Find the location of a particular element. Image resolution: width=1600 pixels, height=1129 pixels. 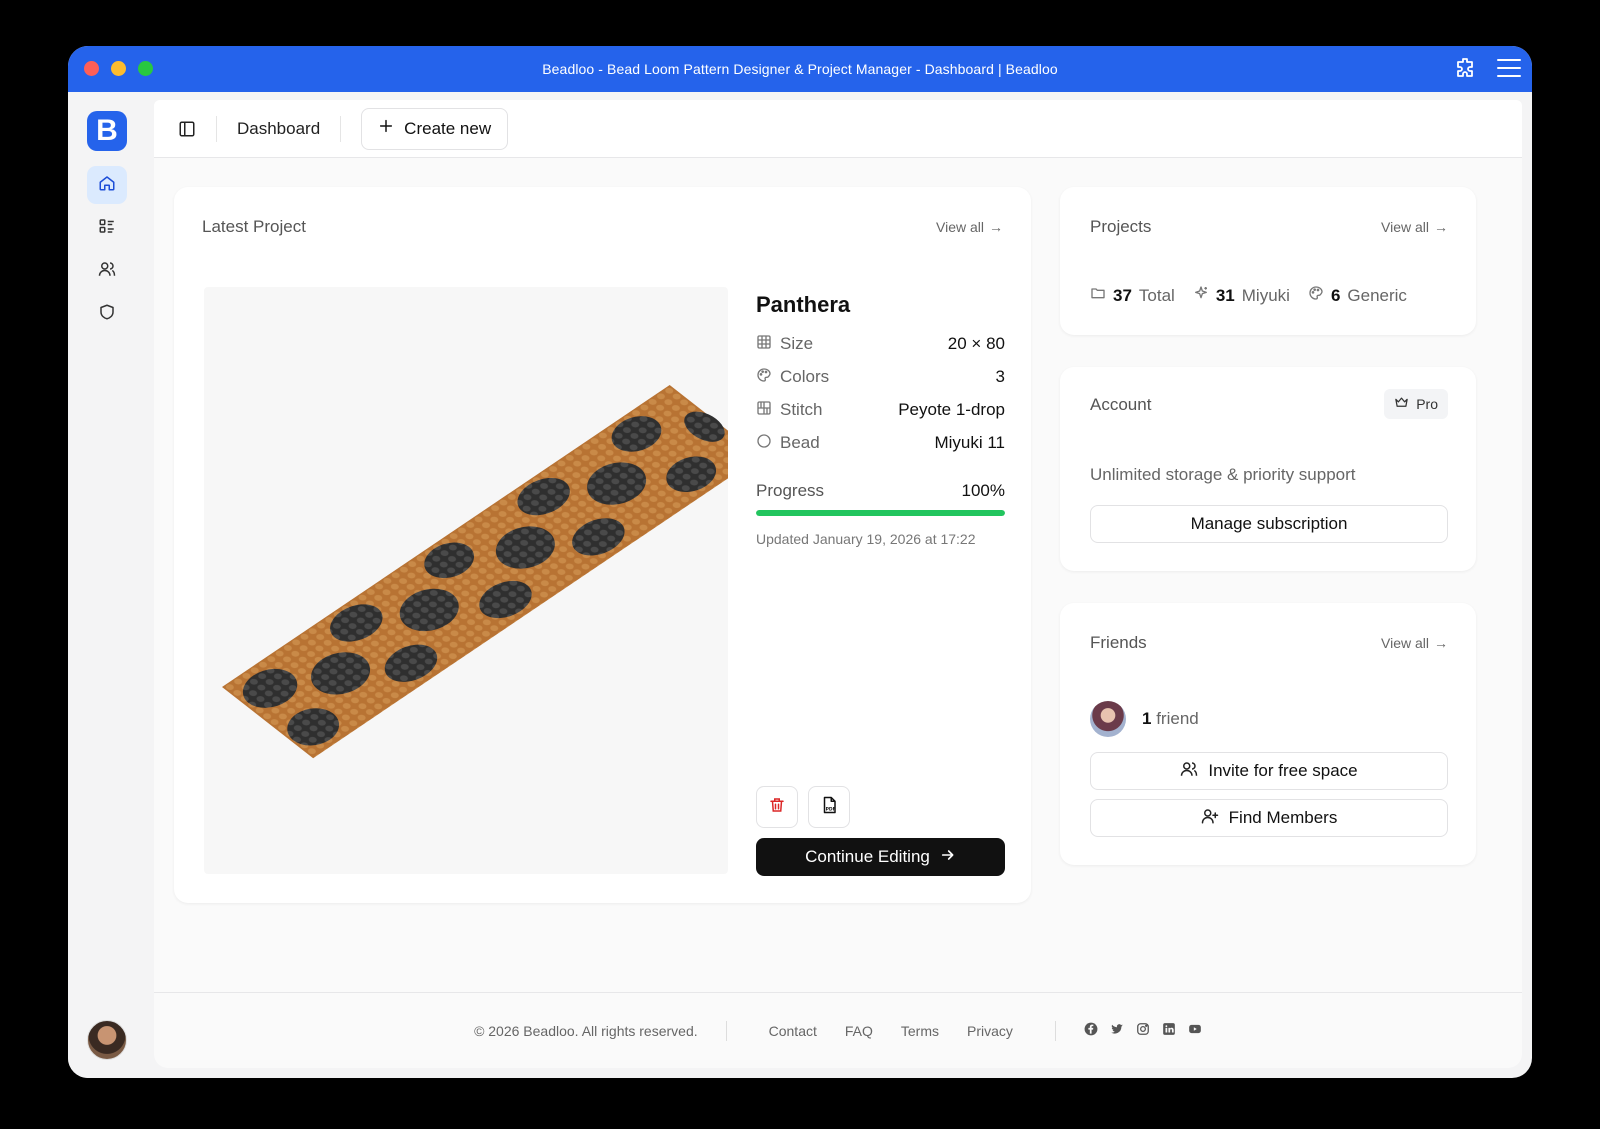

latest-project-title: Latest Project is located at coordinates (254, 226).